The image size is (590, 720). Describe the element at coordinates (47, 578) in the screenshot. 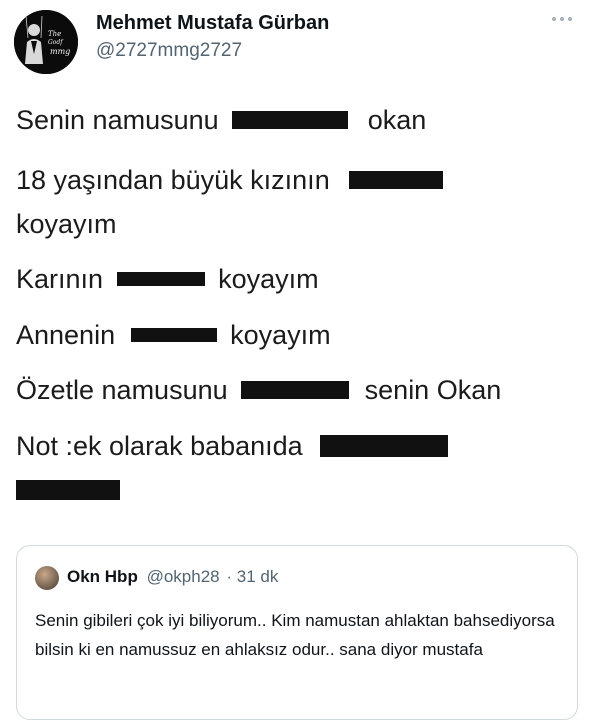

I see `quoted-avatar` at that location.